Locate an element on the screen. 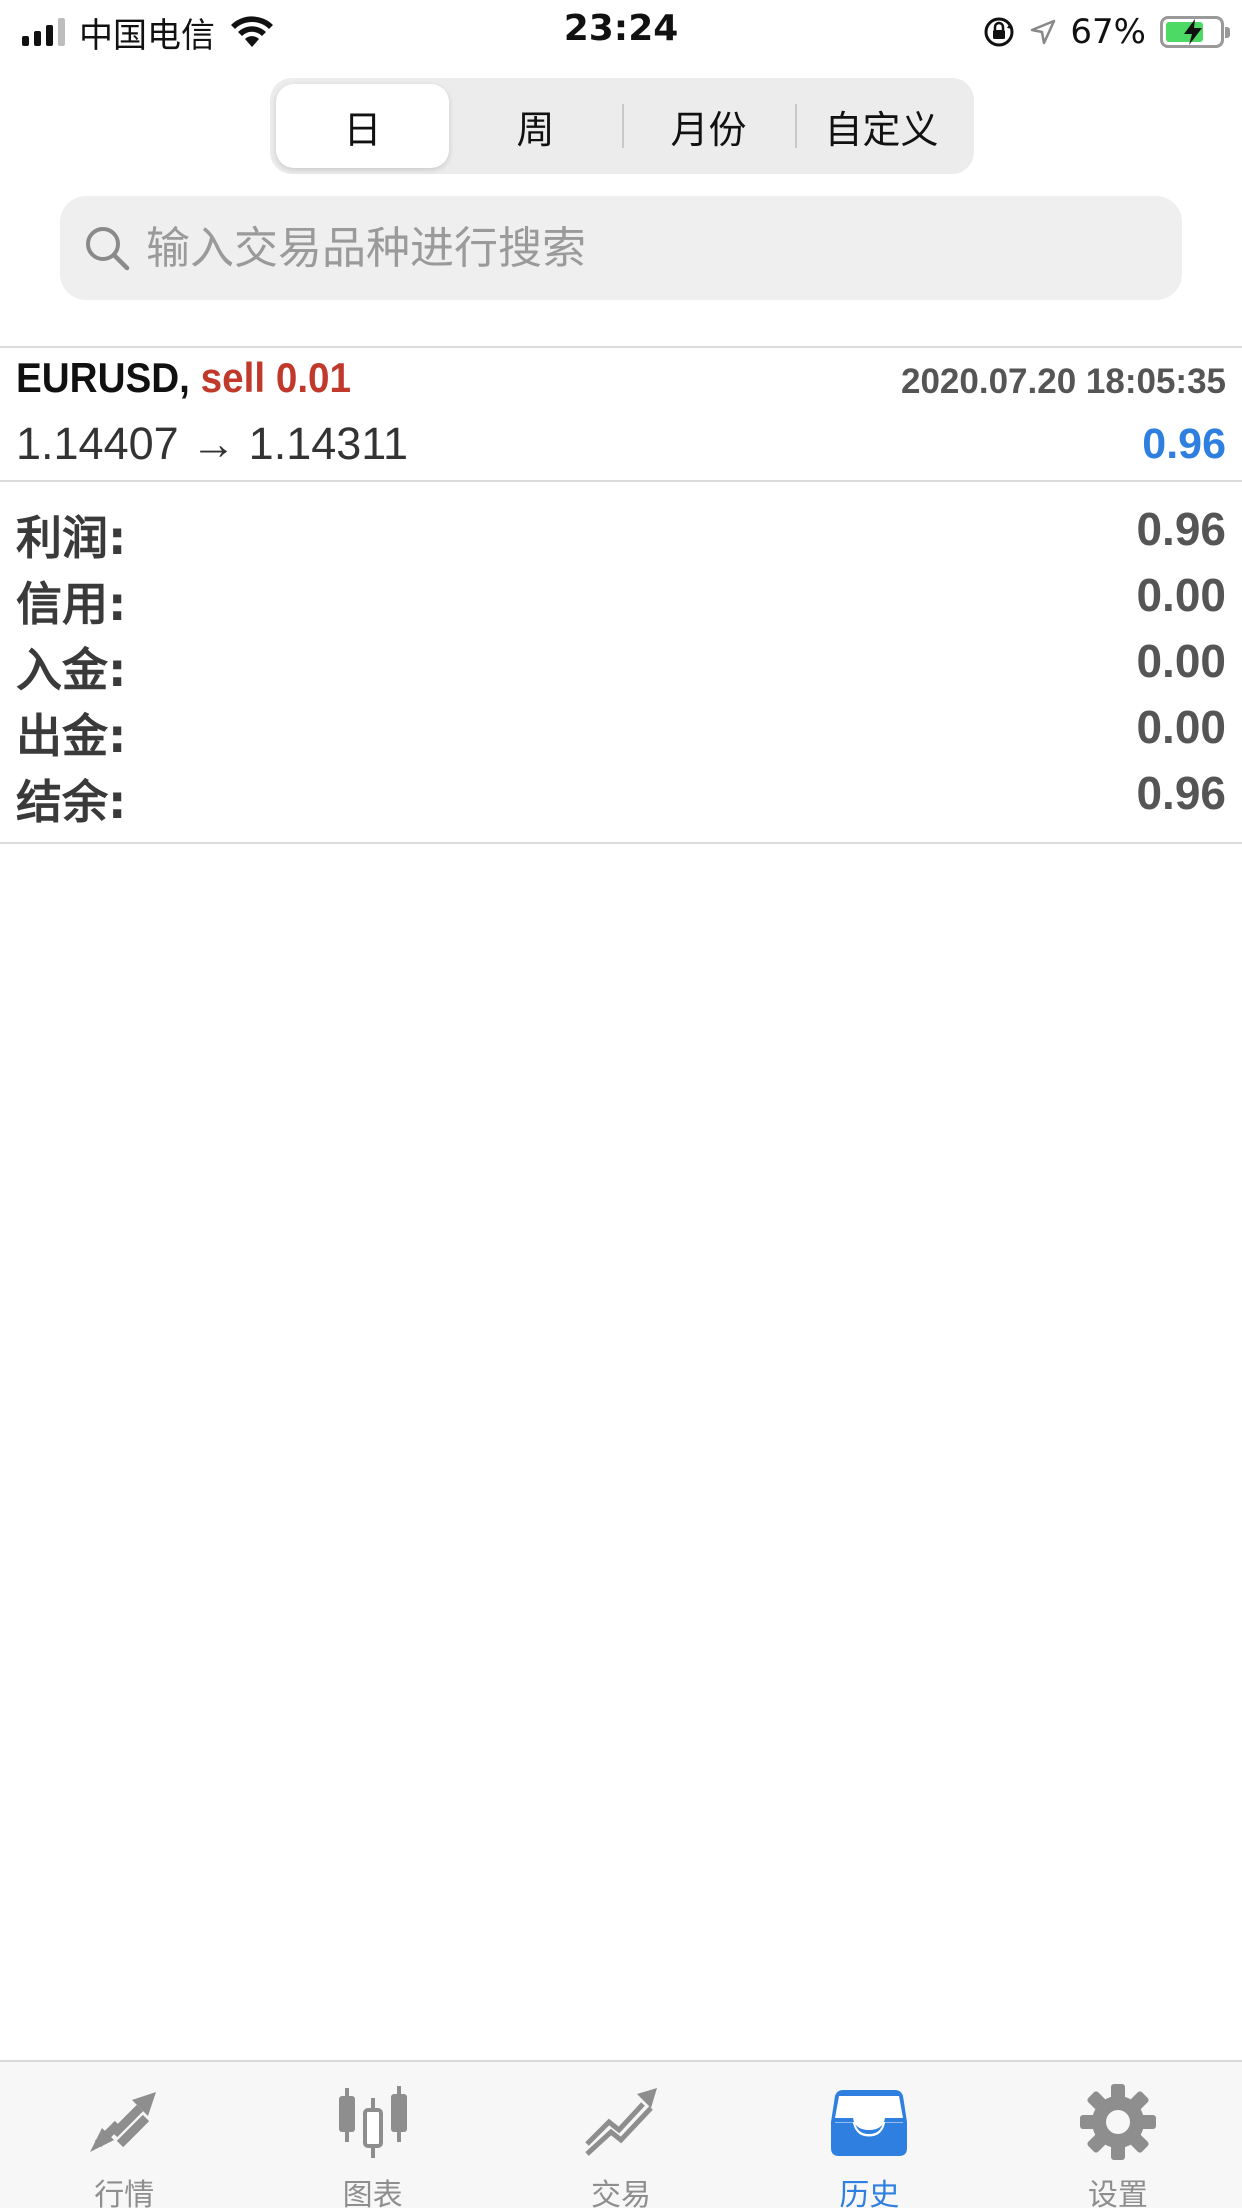 Image resolution: width=1242 pixels, height=2208 pixels. summary-label: 出金: is located at coordinates (71, 736).